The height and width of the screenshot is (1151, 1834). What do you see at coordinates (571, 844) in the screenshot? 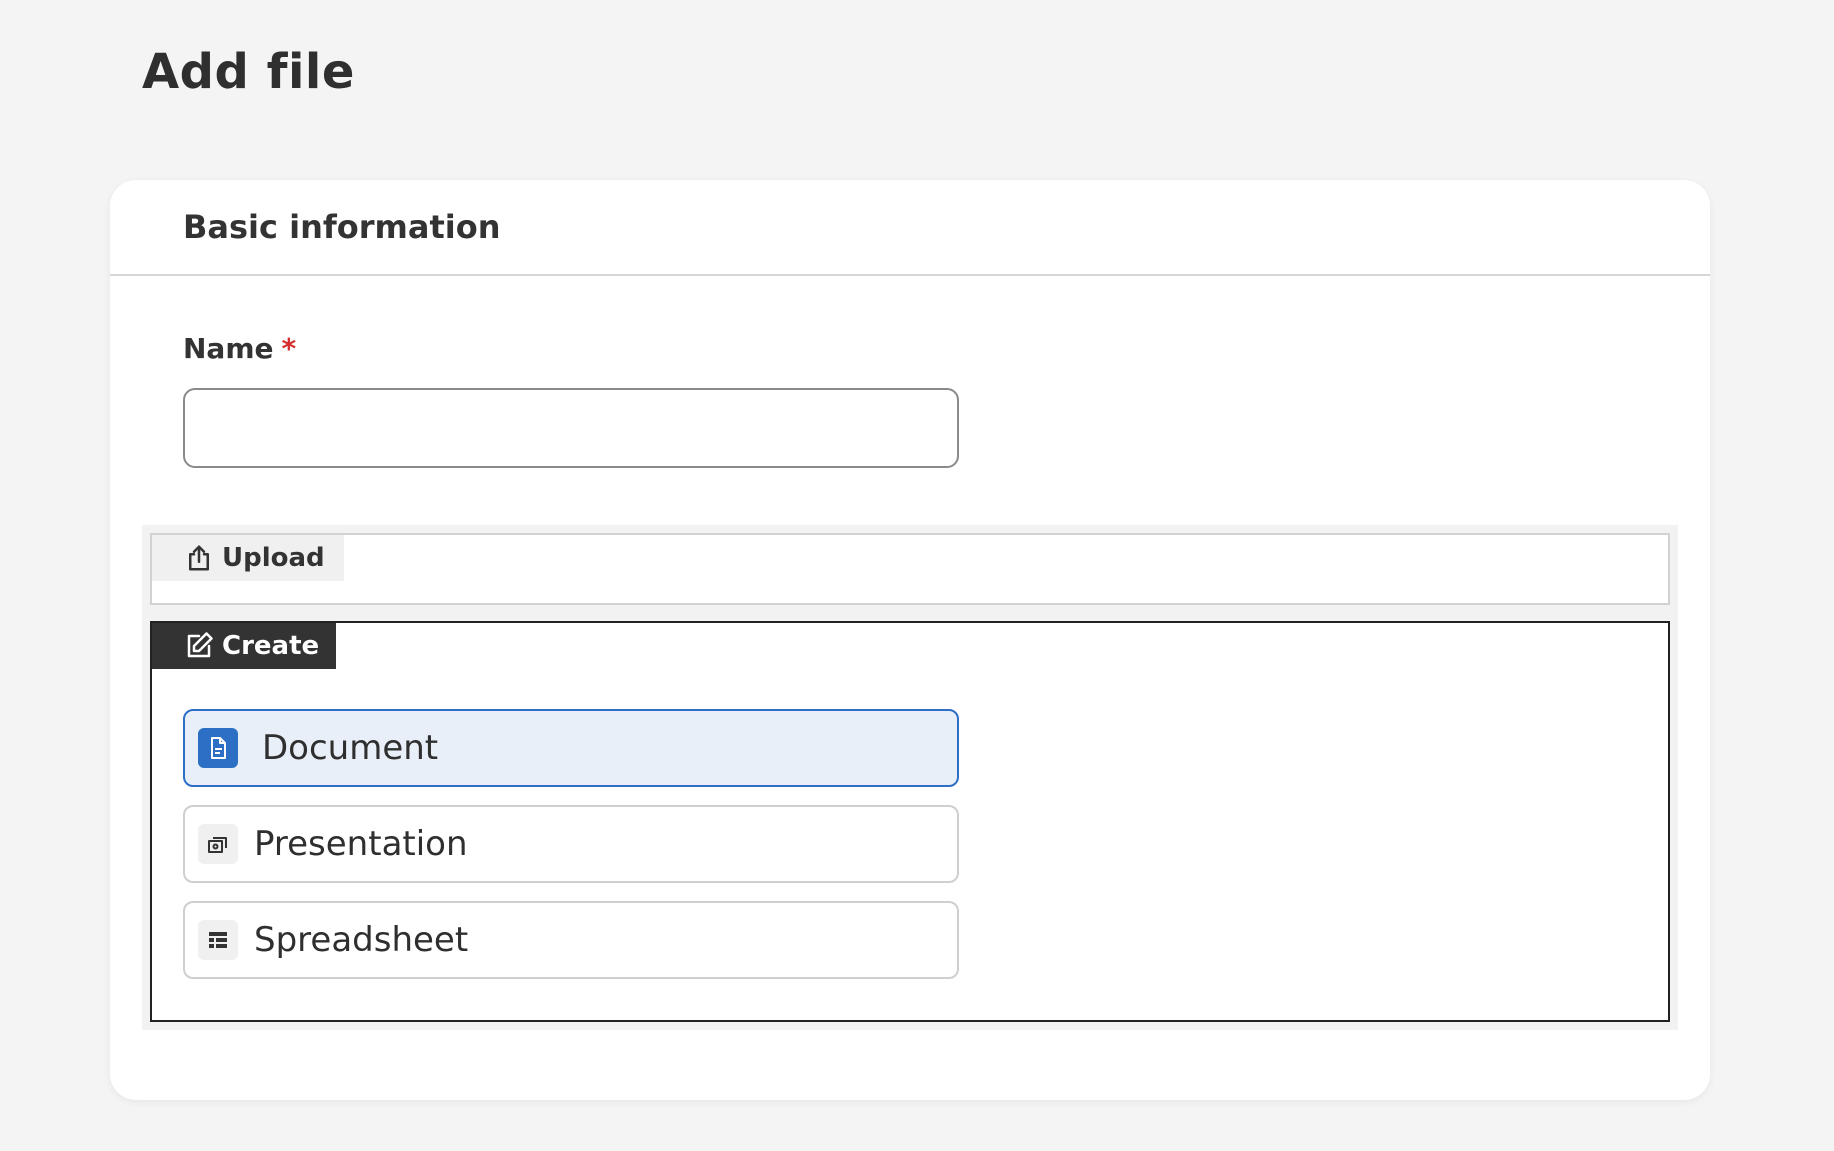
I see `option-presentation: Presentation` at bounding box center [571, 844].